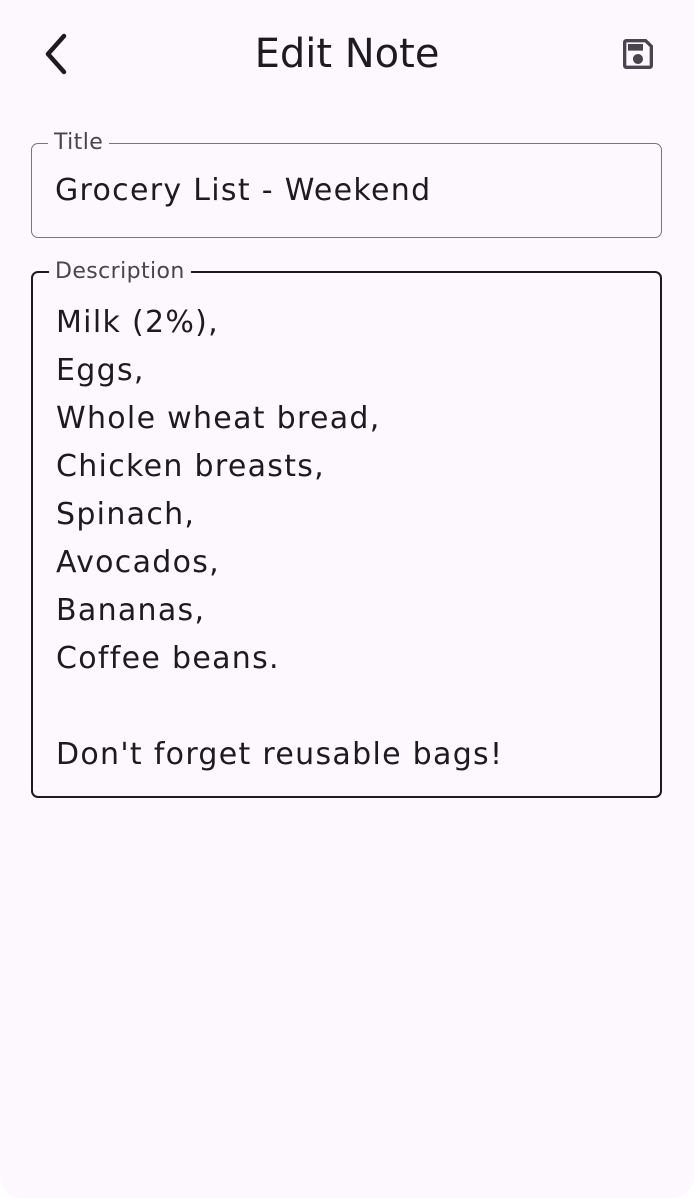  I want to click on description-label: Description, so click(120, 272).